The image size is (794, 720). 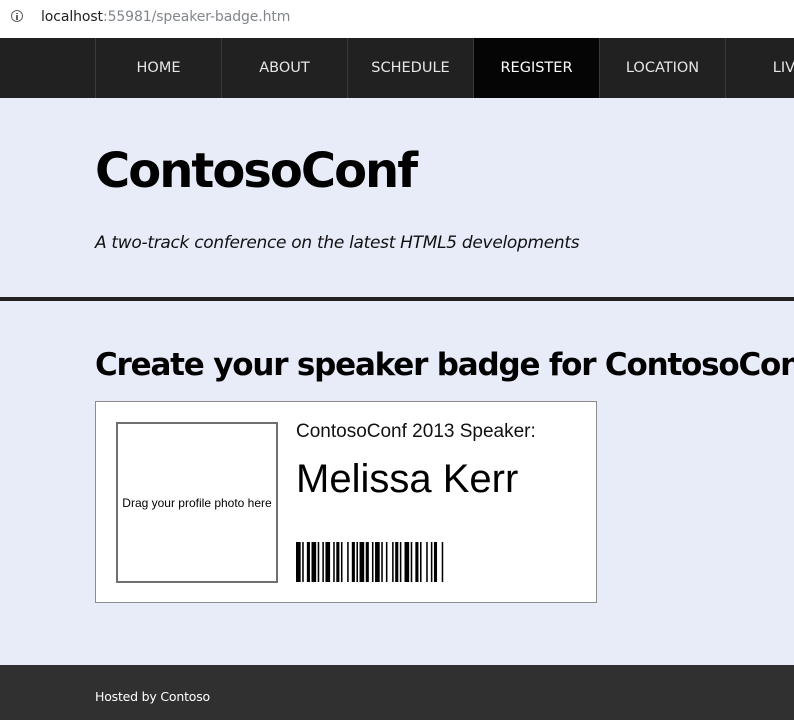 What do you see at coordinates (196, 17) in the screenshot?
I see `url-path: :55981/speaker-badge.htm` at bounding box center [196, 17].